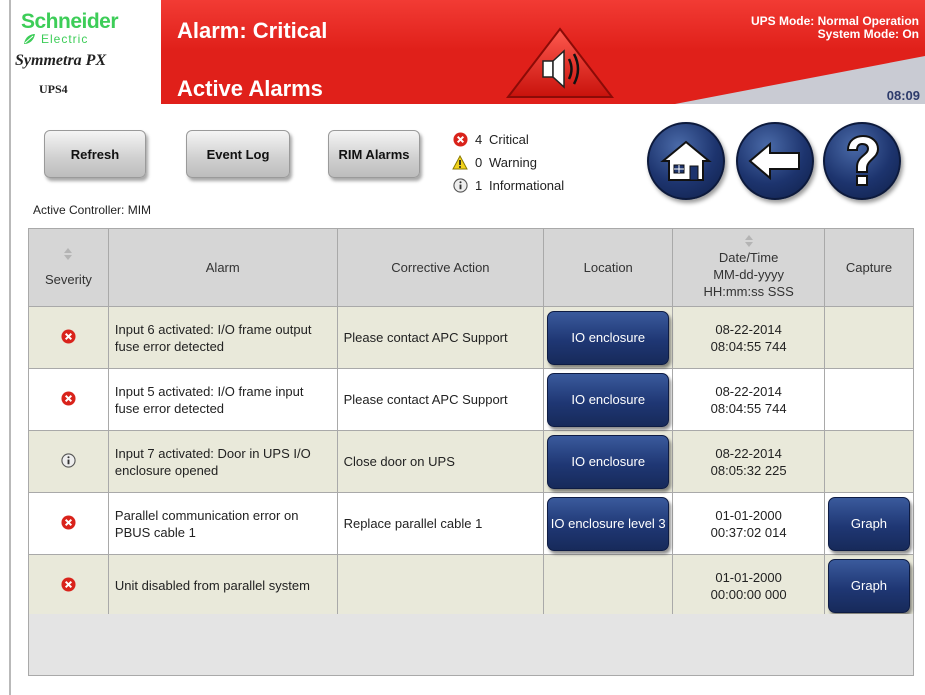 The image size is (925, 695). Describe the element at coordinates (460, 163) in the screenshot. I see `warning-icon` at that location.